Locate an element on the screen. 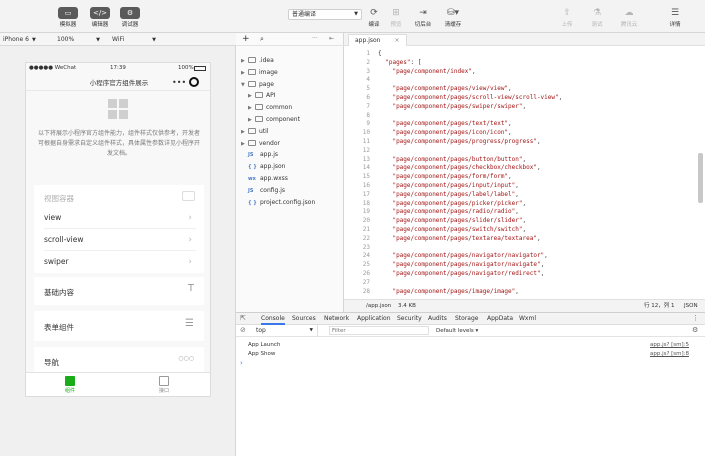  tab-app-json: app.json × is located at coordinates (377, 40).